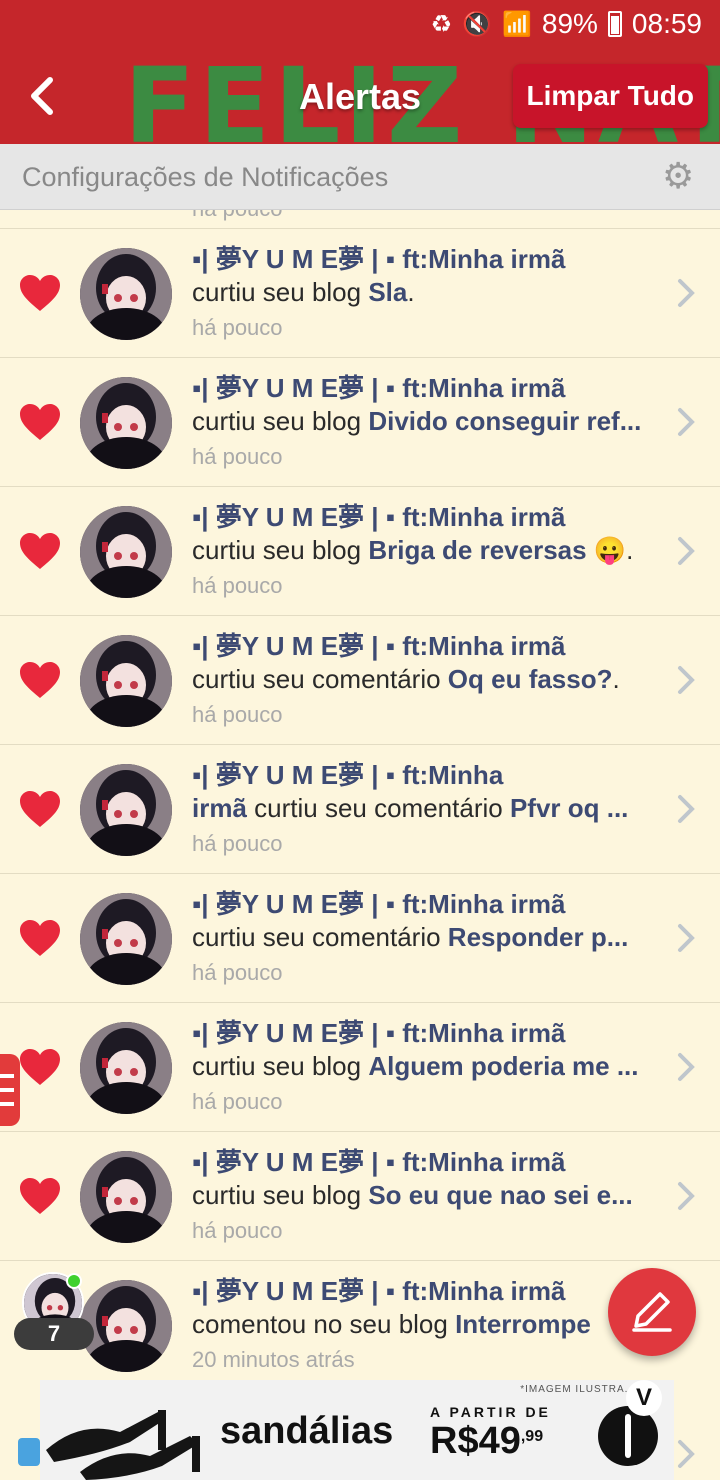 This screenshot has width=720, height=1480. What do you see at coordinates (610, 550) in the screenshot?
I see `action-suffix: 😛.` at bounding box center [610, 550].